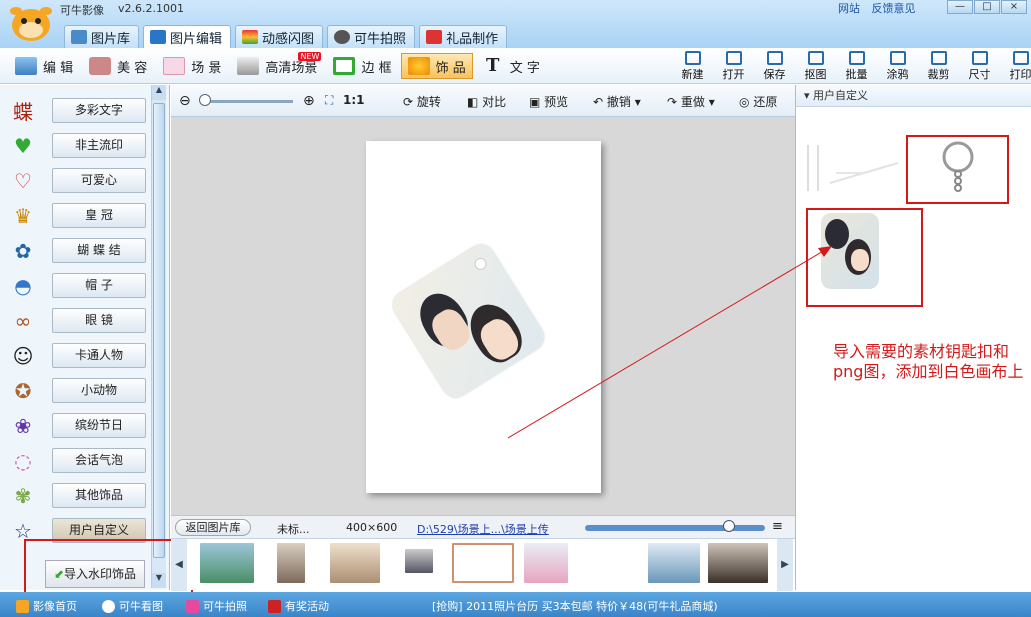 The image size is (1031, 617). I want to click on zoom-out-icon: ⊖, so click(185, 101).